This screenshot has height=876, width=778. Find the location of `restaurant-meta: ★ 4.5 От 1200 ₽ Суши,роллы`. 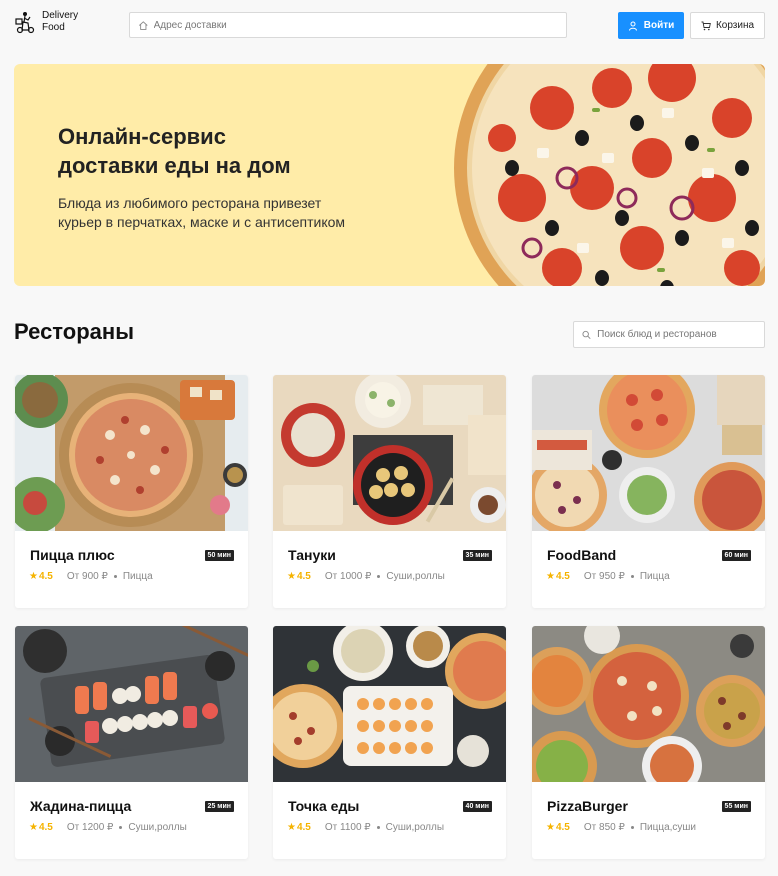

restaurant-meta: ★ 4.5 От 1200 ₽ Суши,роллы is located at coordinates (108, 827).